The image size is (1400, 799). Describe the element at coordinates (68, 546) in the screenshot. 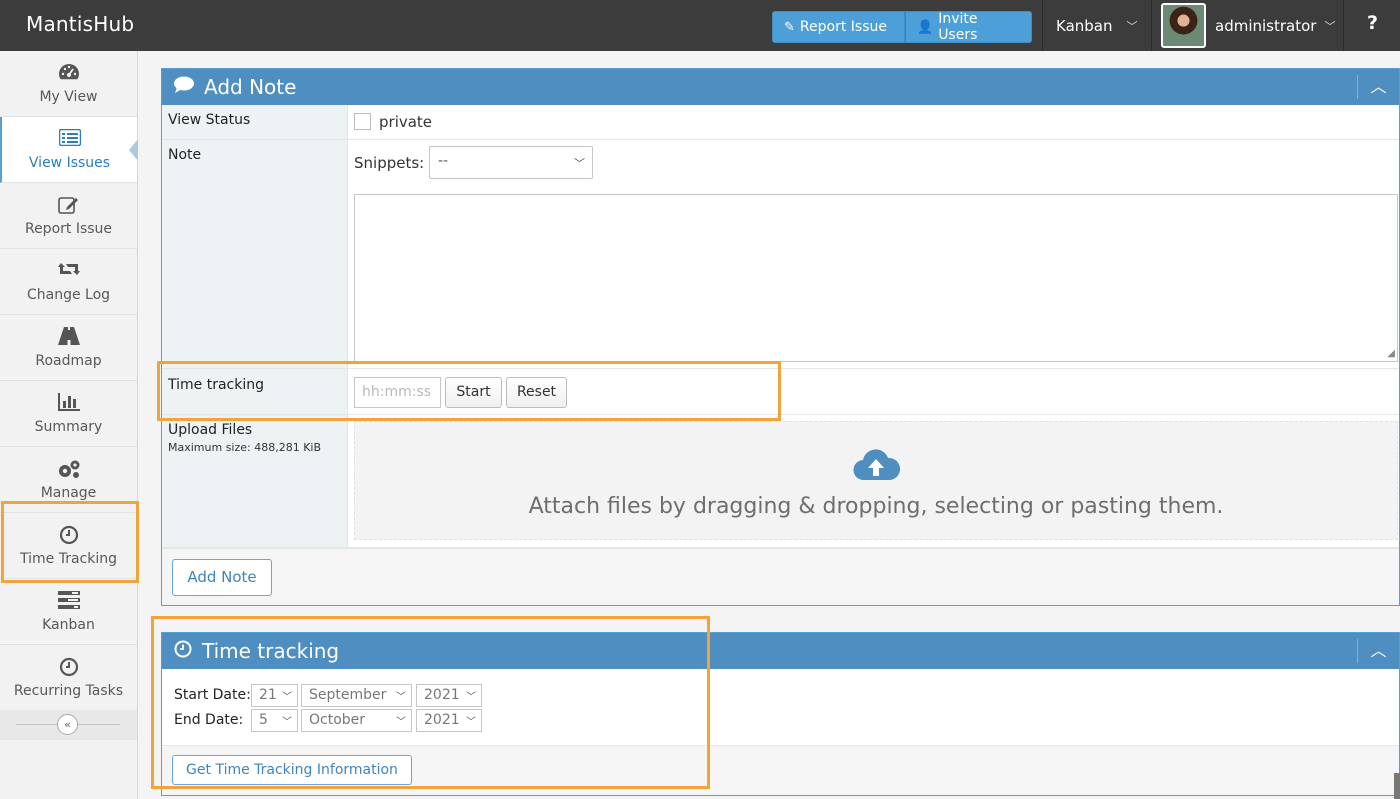

I see `sidebar-item-time-tracking: Time Tracking` at that location.